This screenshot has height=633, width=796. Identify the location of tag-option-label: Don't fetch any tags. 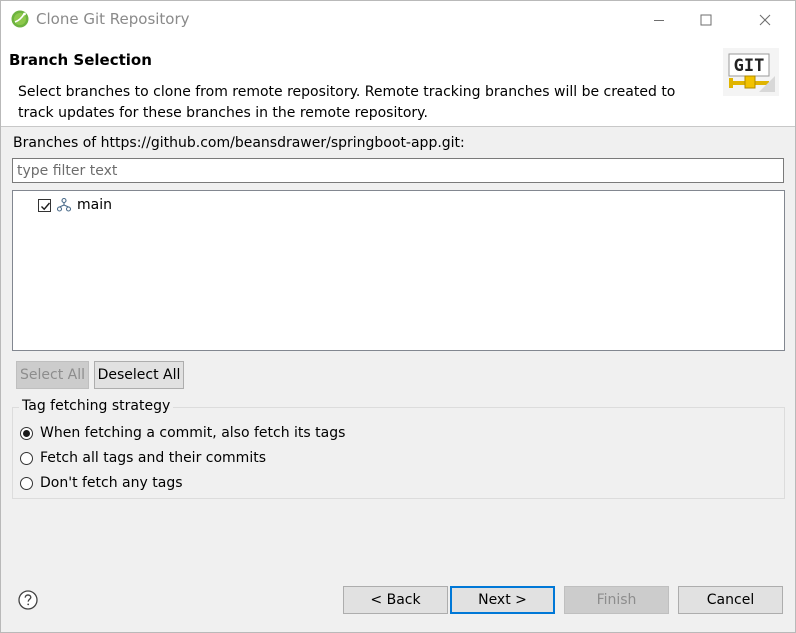
(111, 483).